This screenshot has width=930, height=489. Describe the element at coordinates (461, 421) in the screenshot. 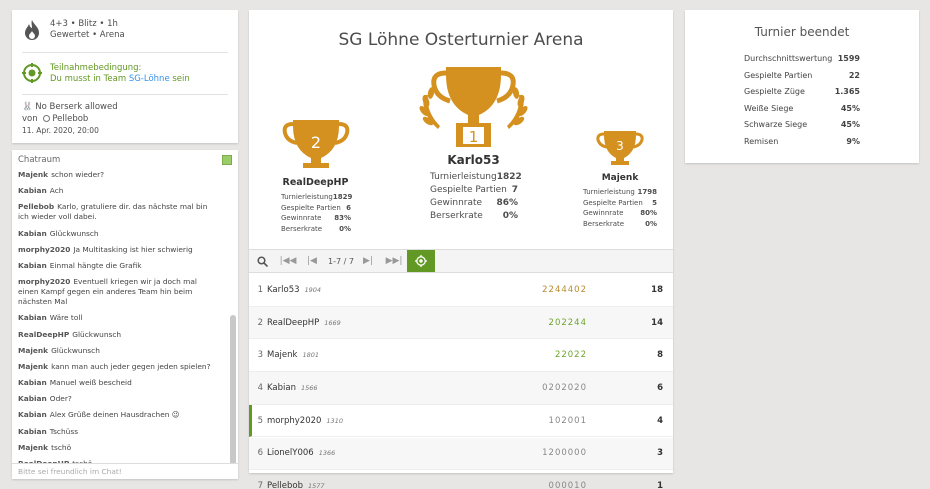

I see `standings-row: 5 morphy2020 1310 102001 4` at that location.